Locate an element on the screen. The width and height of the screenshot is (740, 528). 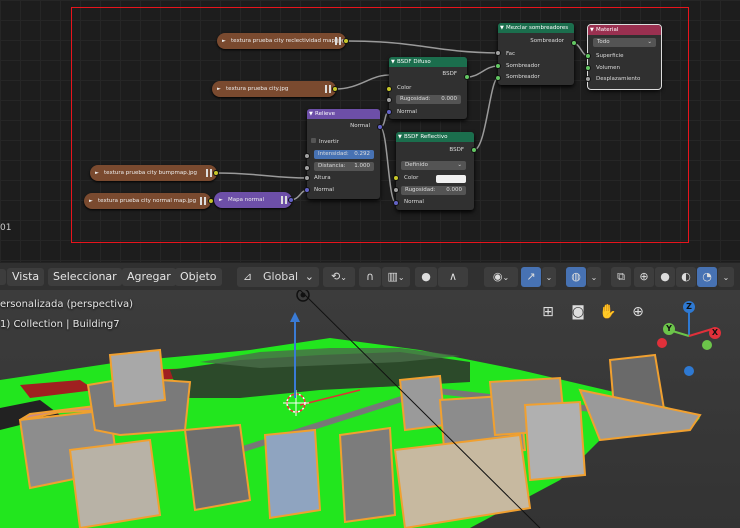
xray-toggle: ⧉ is located at coordinates (621, 277).